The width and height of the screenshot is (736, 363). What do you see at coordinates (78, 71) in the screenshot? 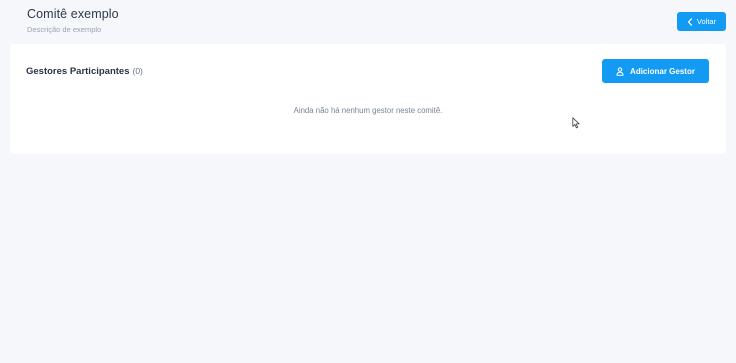
I see `section-title: Gestores Participantes` at bounding box center [78, 71].